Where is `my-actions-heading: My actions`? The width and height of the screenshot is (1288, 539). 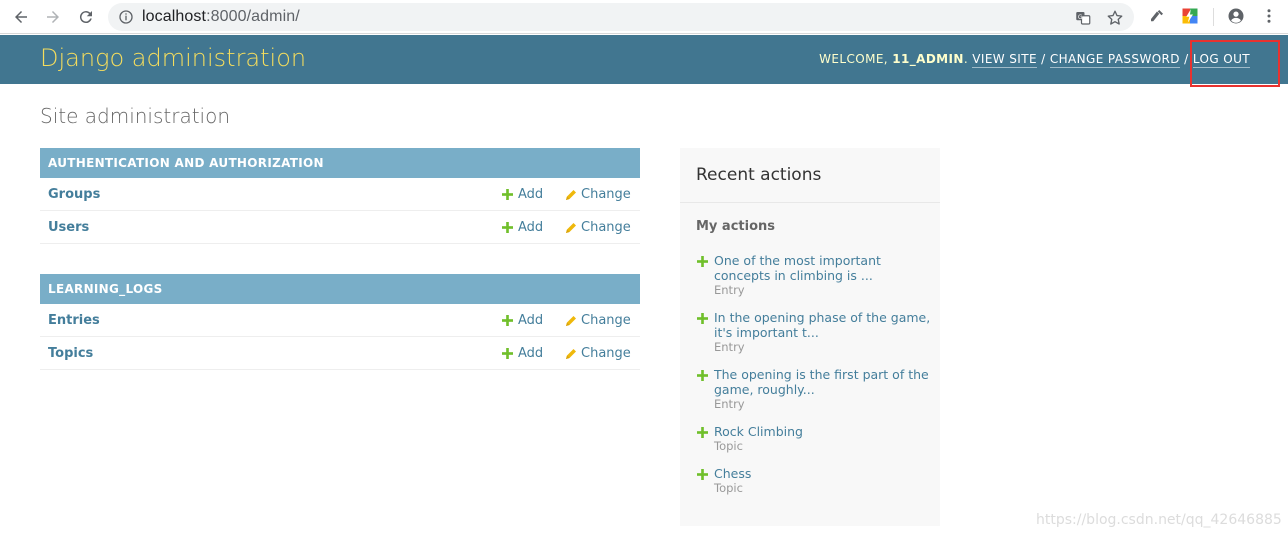 my-actions-heading: My actions is located at coordinates (736, 226).